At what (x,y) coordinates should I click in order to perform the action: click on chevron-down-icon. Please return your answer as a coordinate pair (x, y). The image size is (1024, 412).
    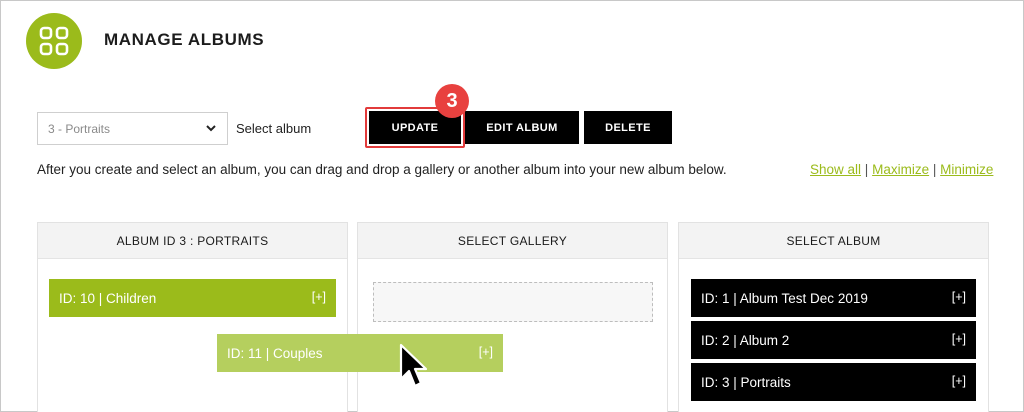
    Looking at the image, I should click on (211, 129).